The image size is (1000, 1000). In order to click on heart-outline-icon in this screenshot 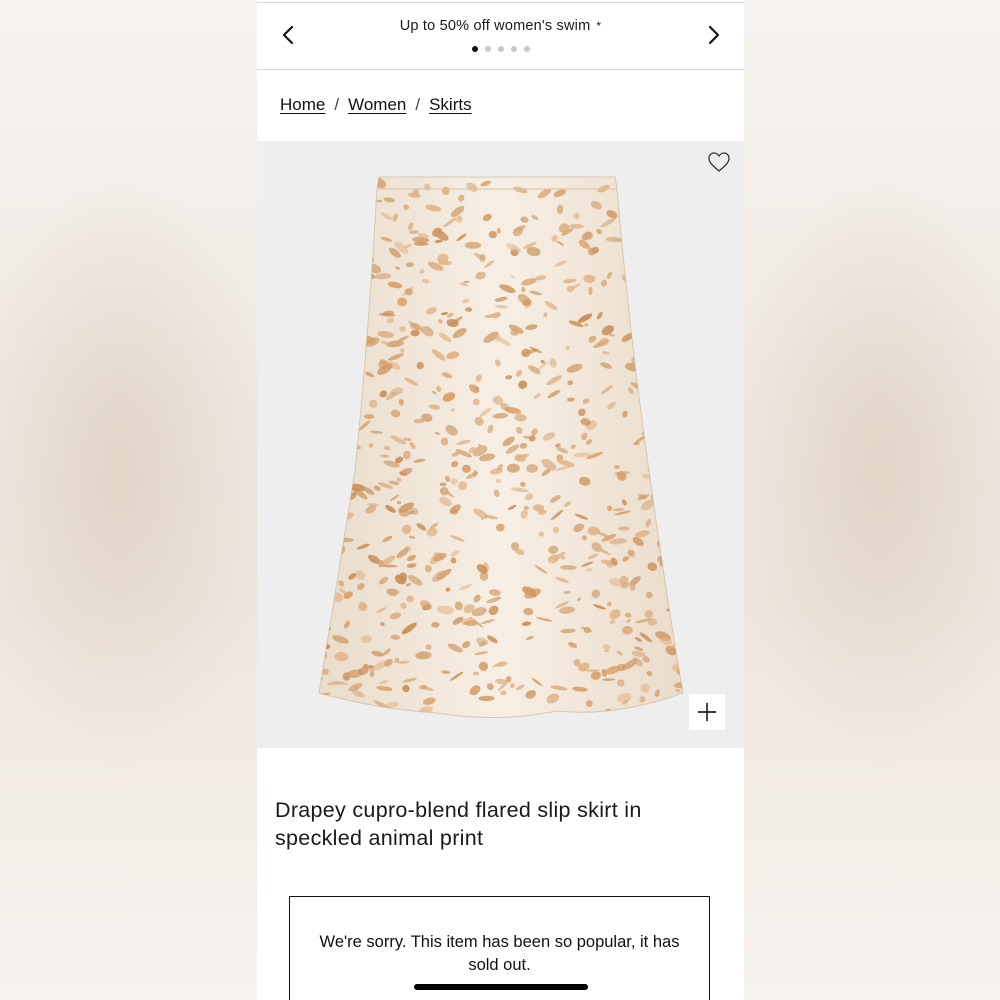, I will do `click(719, 162)`.